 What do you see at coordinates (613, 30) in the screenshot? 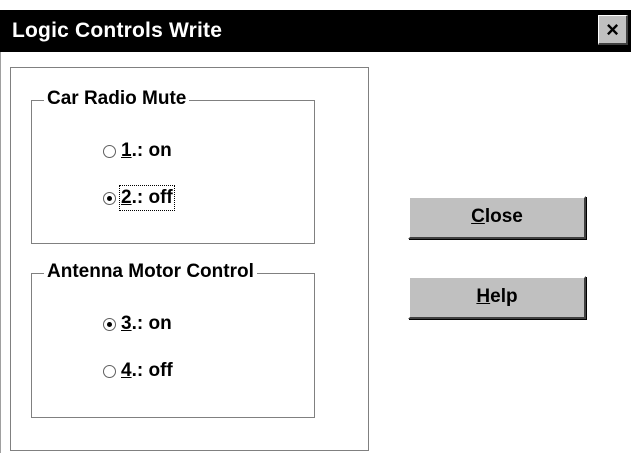
I see `close-icon: ×` at bounding box center [613, 30].